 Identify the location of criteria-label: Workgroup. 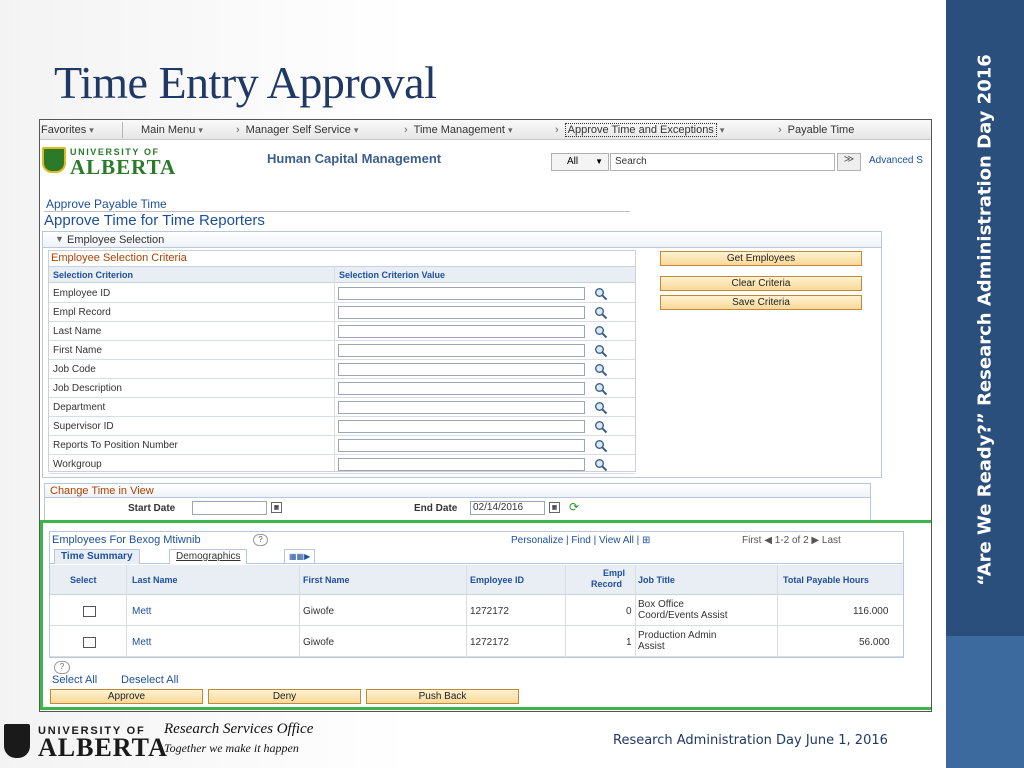
(77, 464).